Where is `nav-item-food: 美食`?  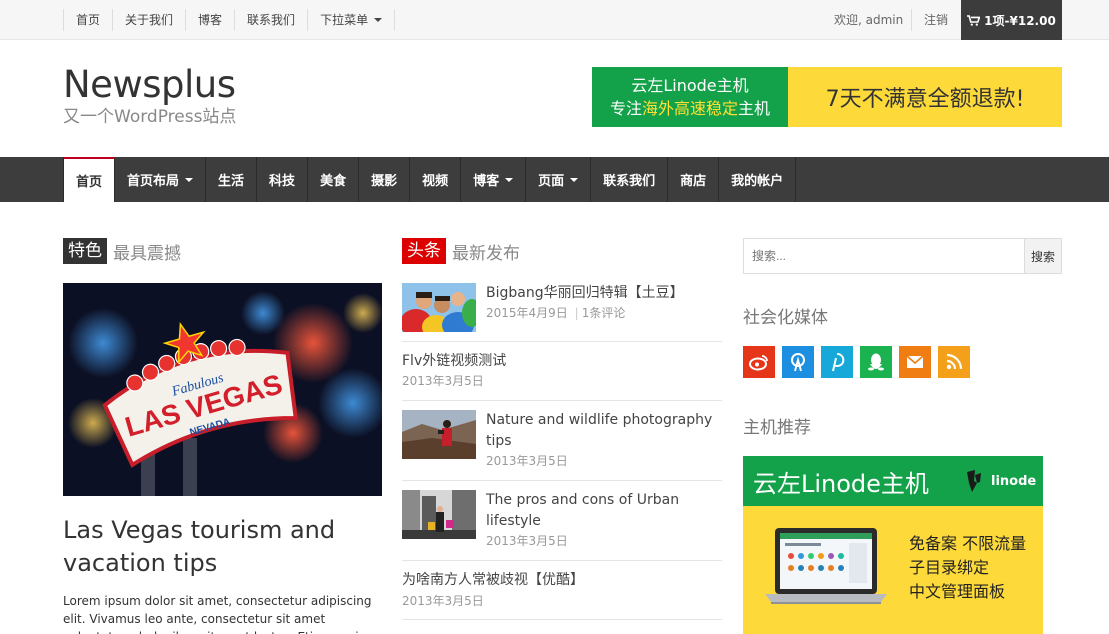
nav-item-food: 美食 is located at coordinates (334, 179).